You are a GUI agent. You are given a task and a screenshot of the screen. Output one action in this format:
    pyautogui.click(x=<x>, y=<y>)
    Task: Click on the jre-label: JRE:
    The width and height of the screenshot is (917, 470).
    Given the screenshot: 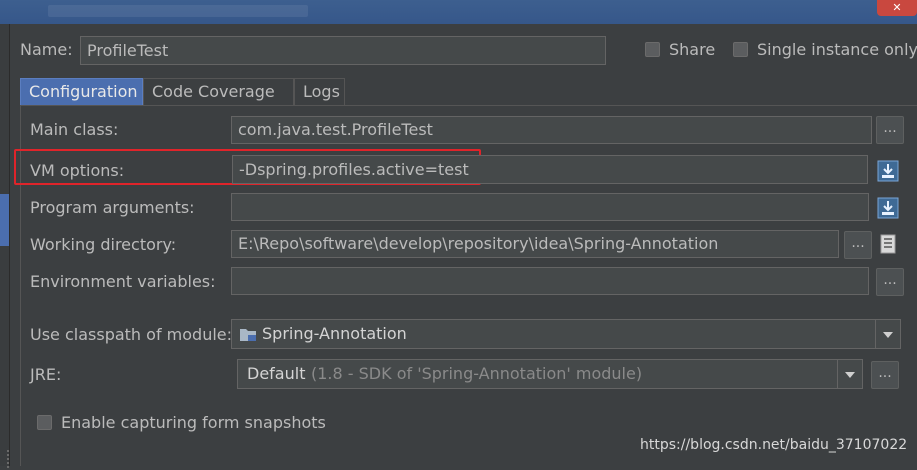 What is the action you would take?
    pyautogui.click(x=46, y=374)
    